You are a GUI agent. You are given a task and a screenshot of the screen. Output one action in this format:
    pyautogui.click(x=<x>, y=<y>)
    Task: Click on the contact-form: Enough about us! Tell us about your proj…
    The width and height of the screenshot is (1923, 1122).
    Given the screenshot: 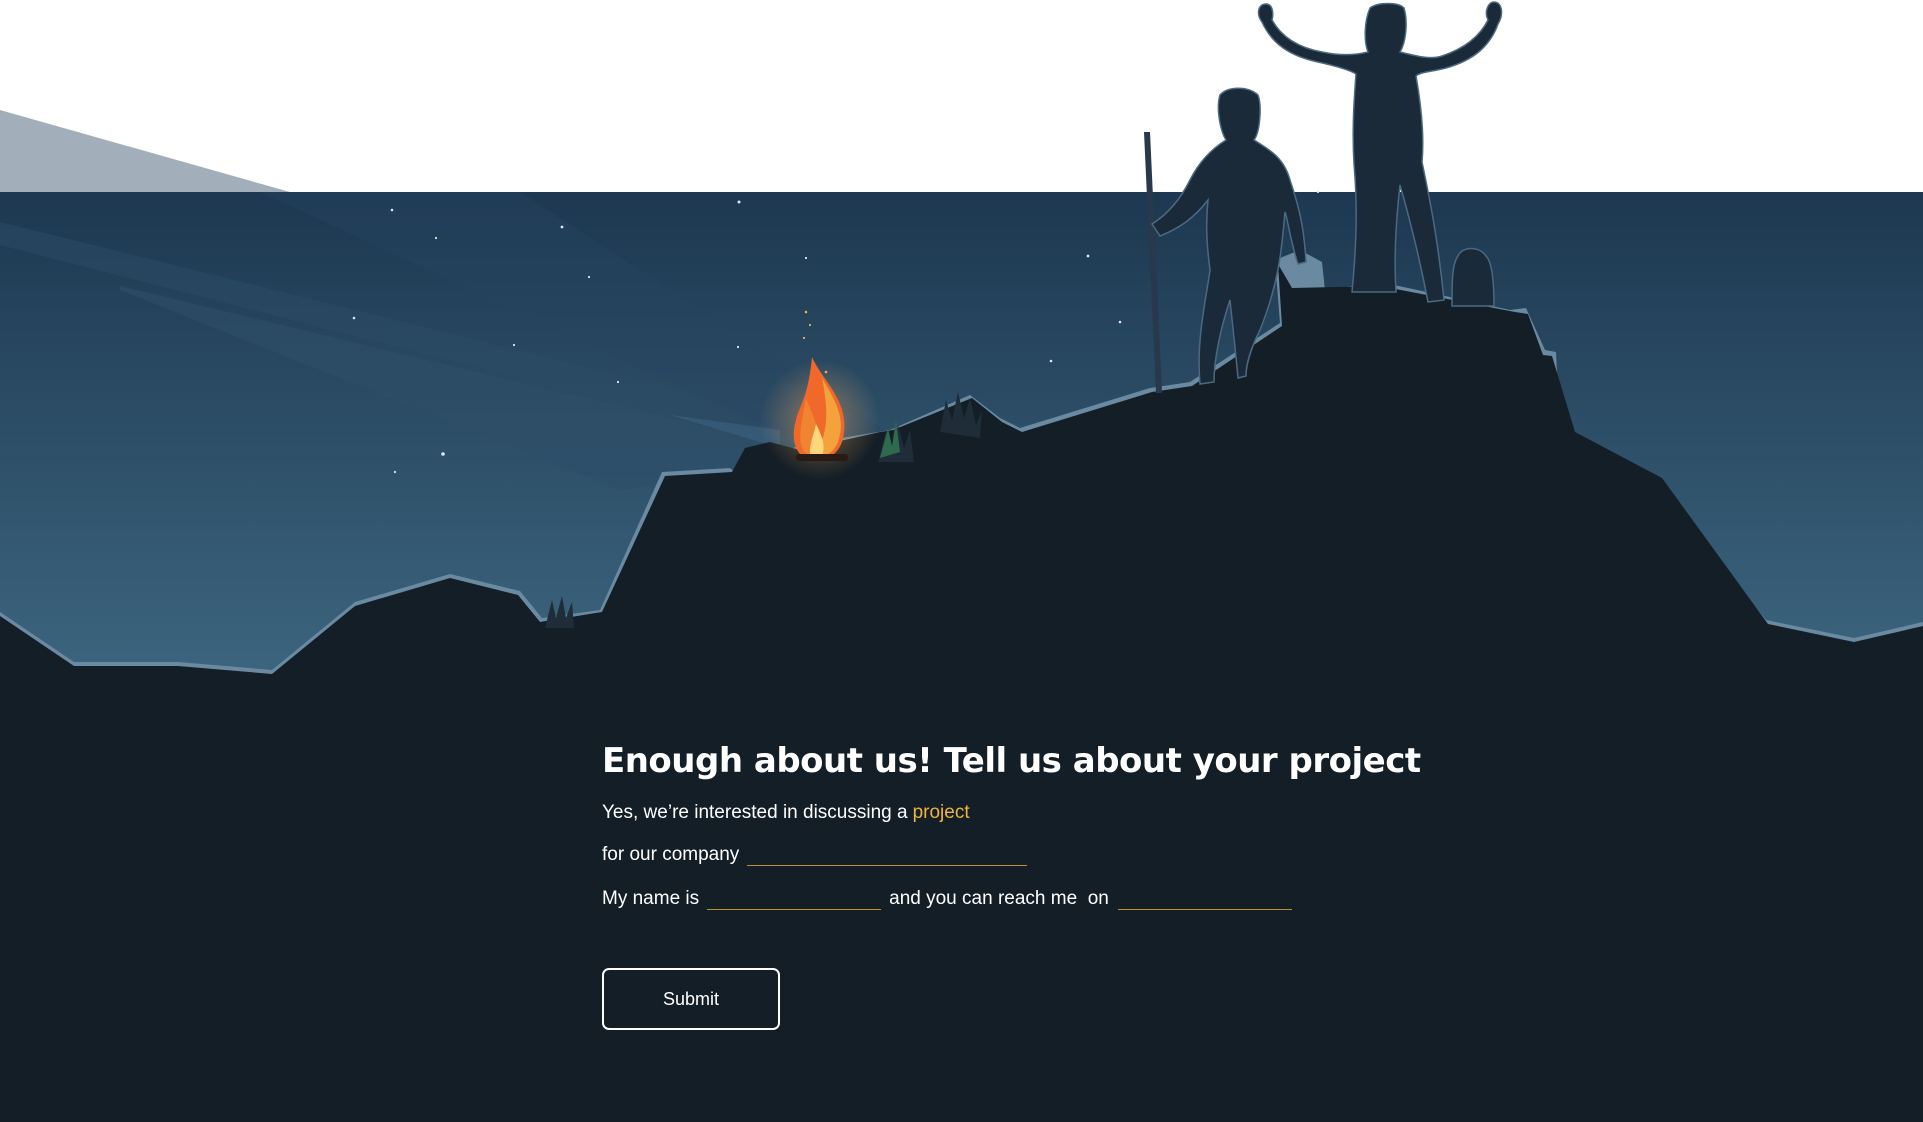 What is the action you would take?
    pyautogui.click(x=1102, y=883)
    